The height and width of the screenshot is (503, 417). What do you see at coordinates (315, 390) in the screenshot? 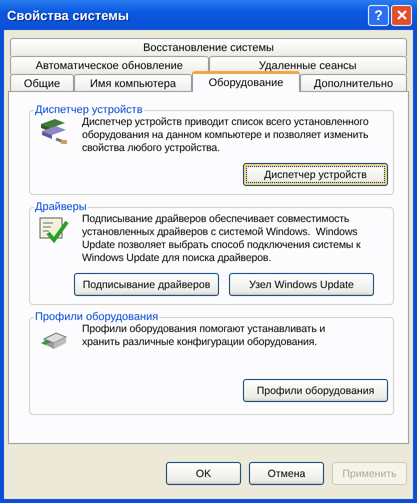
I see `button: Профили оборудования` at bounding box center [315, 390].